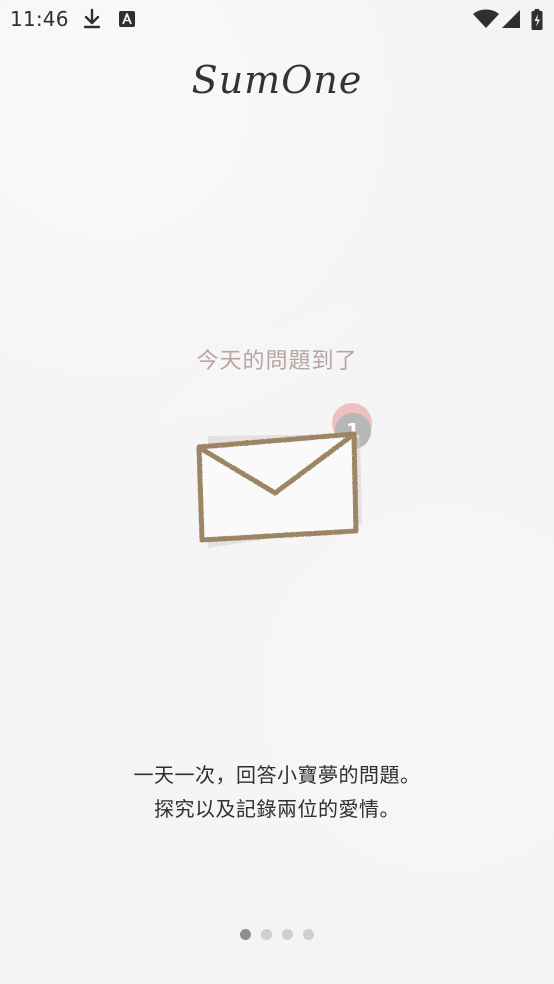 The width and height of the screenshot is (554, 984). Describe the element at coordinates (277, 809) in the screenshot. I see `description-line-2: 探究以及記錄兩位的愛情。` at that location.